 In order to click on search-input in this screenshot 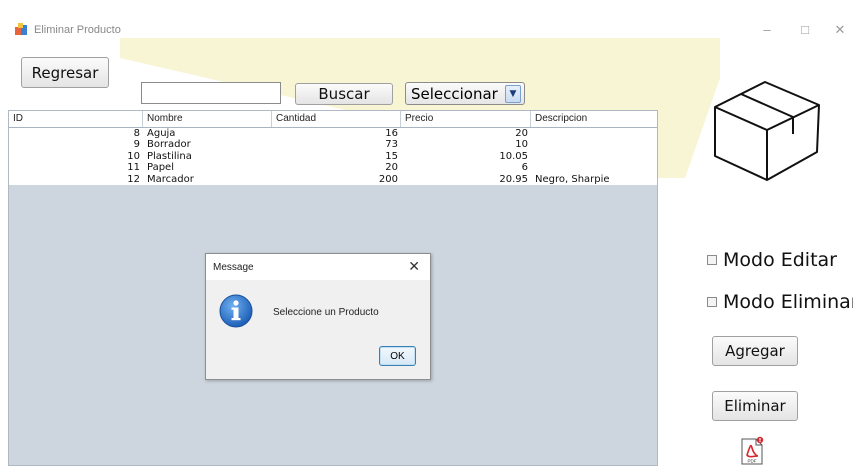, I will do `click(211, 93)`.